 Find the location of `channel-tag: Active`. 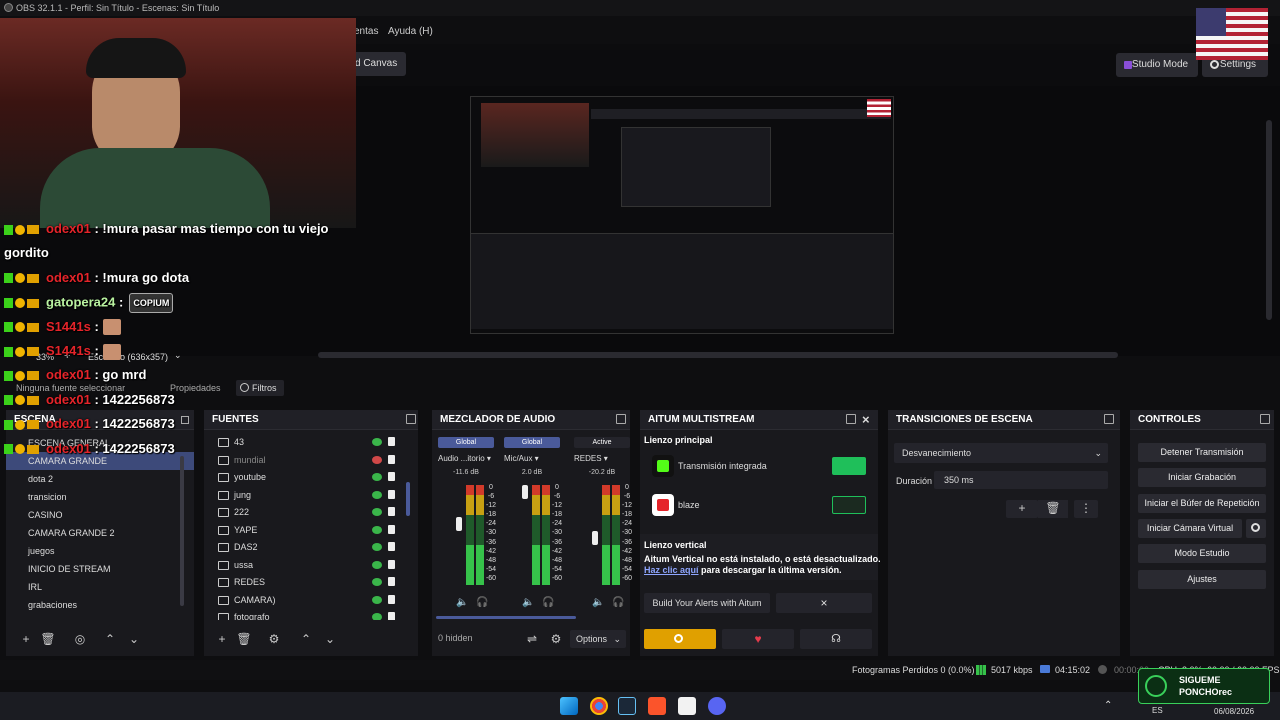

channel-tag: Active is located at coordinates (602, 442).